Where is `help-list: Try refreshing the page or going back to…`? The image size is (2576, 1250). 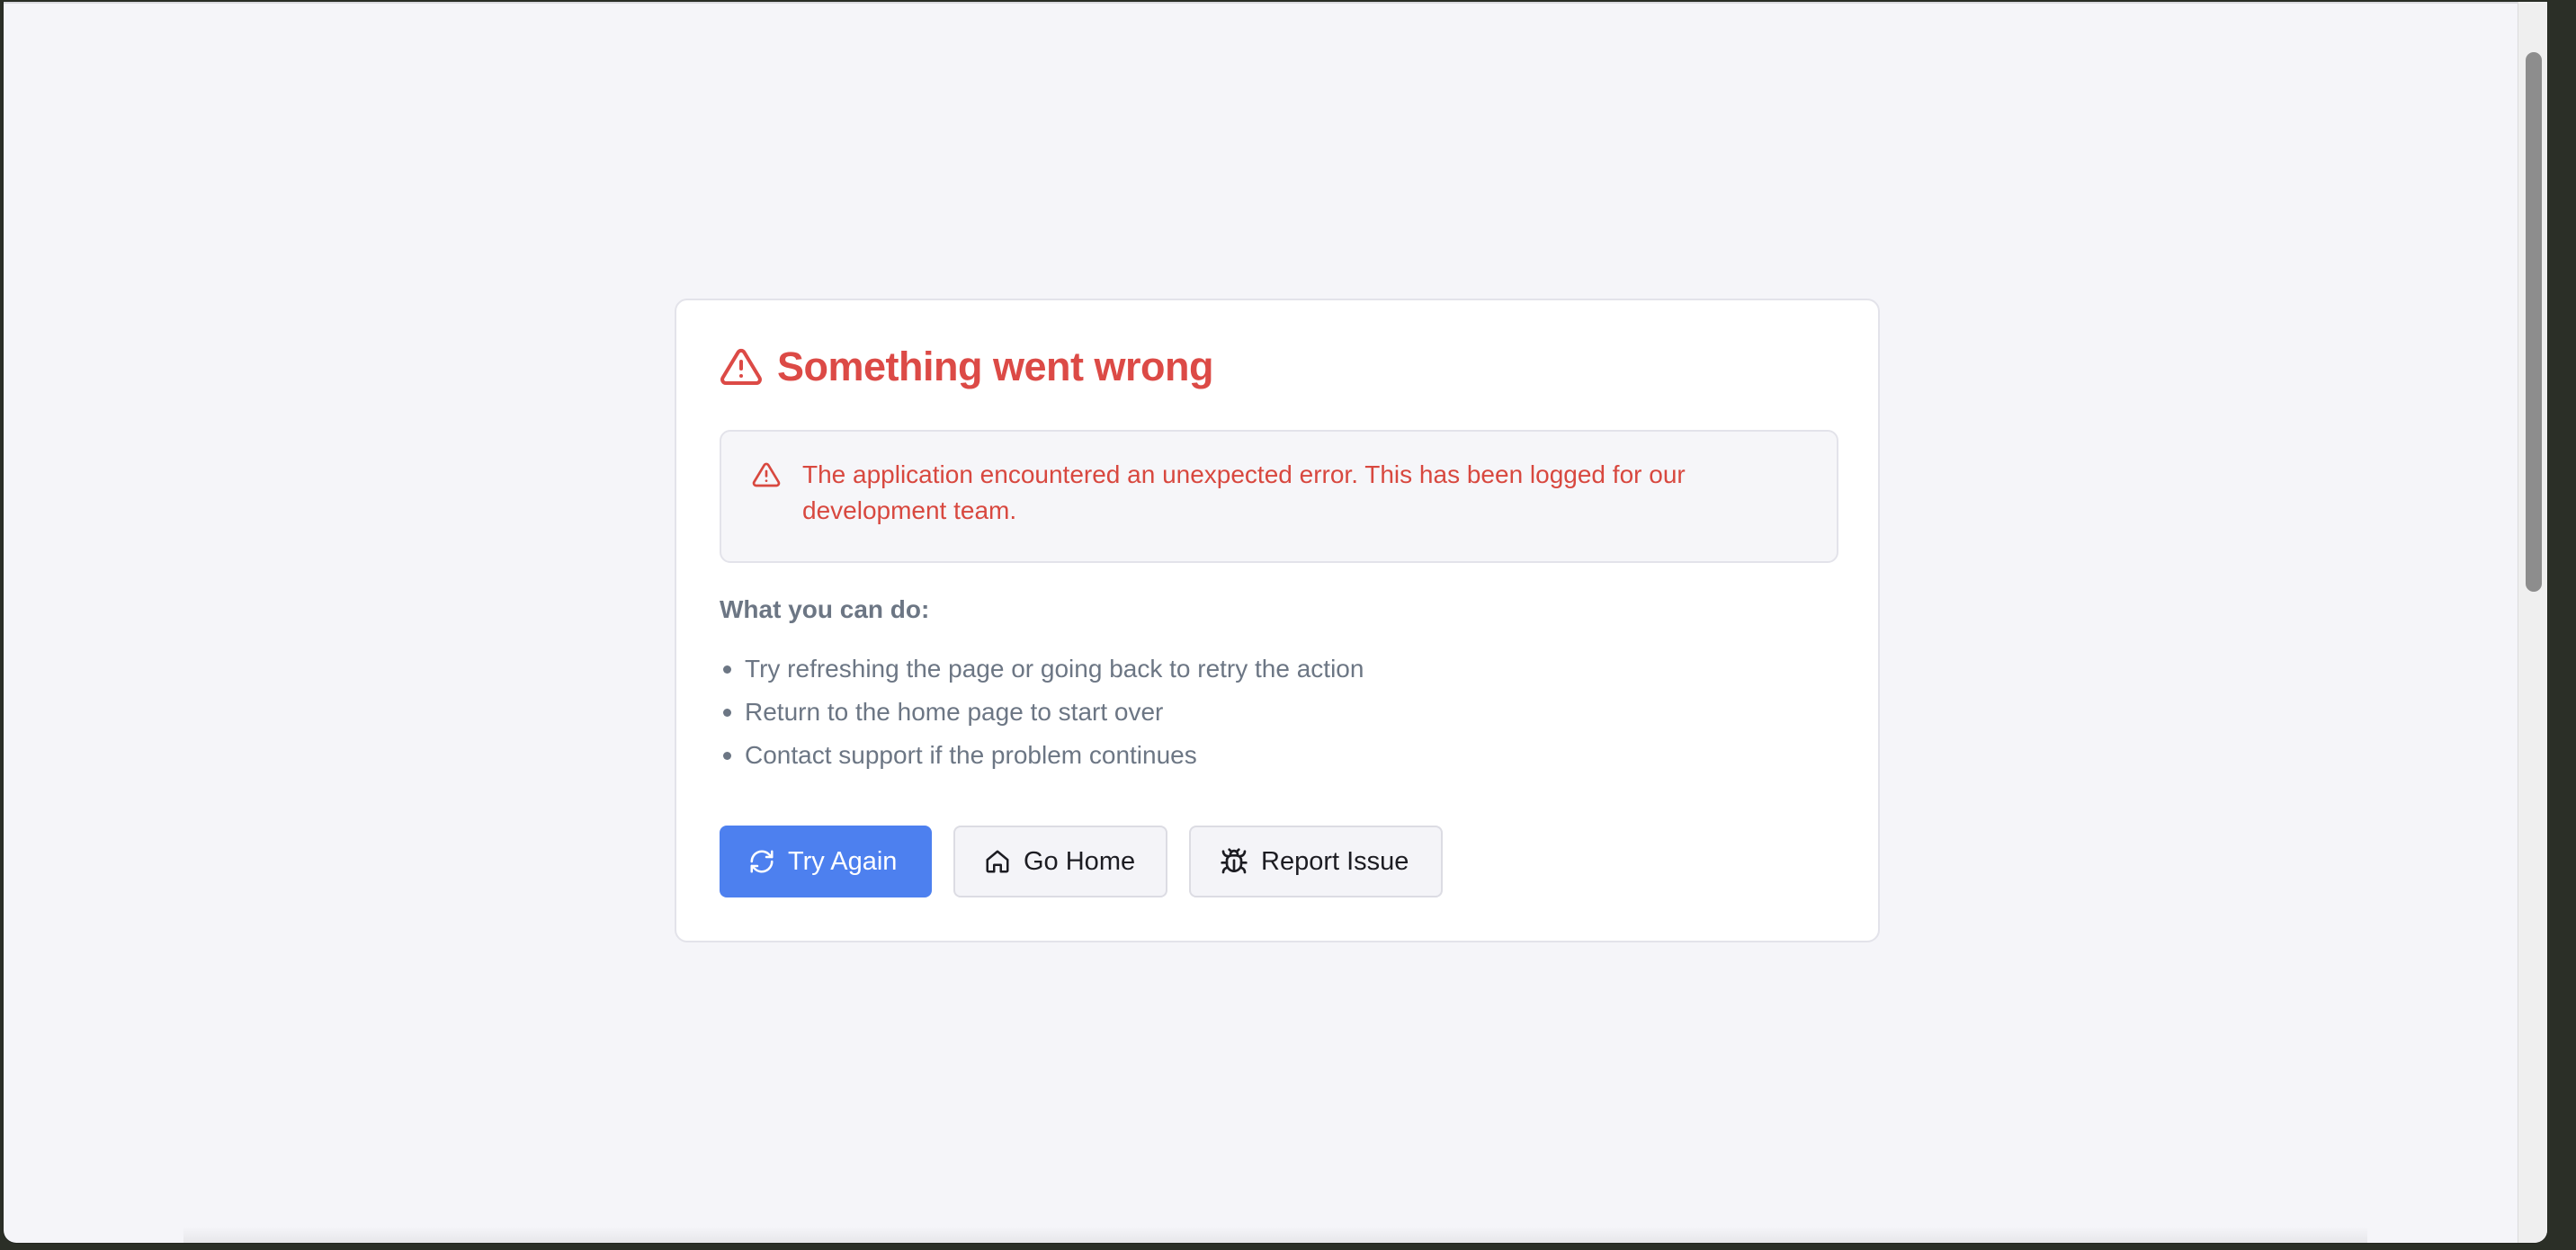 help-list: Try refreshing the page or going back to… is located at coordinates (1277, 712).